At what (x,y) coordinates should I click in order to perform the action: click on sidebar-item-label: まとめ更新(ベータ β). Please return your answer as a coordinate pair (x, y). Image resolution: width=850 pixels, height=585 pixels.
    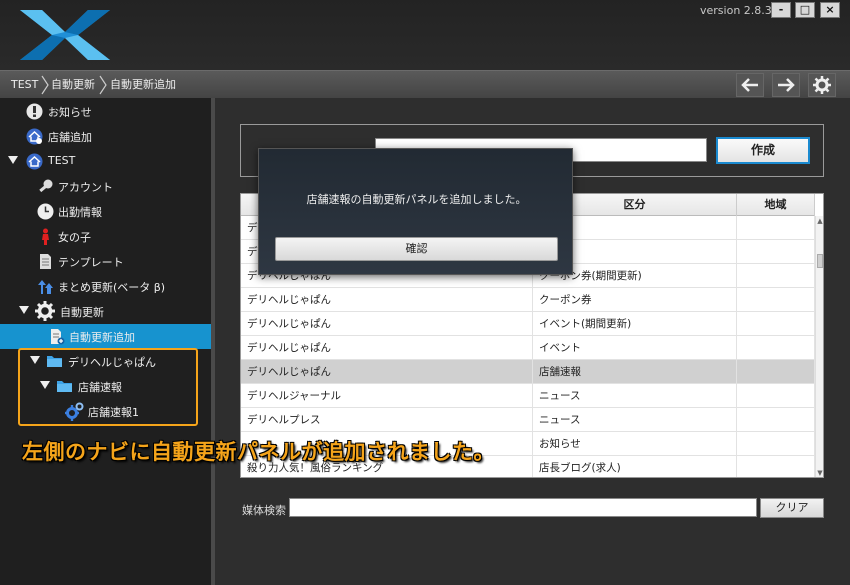
    Looking at the image, I should click on (112, 287).